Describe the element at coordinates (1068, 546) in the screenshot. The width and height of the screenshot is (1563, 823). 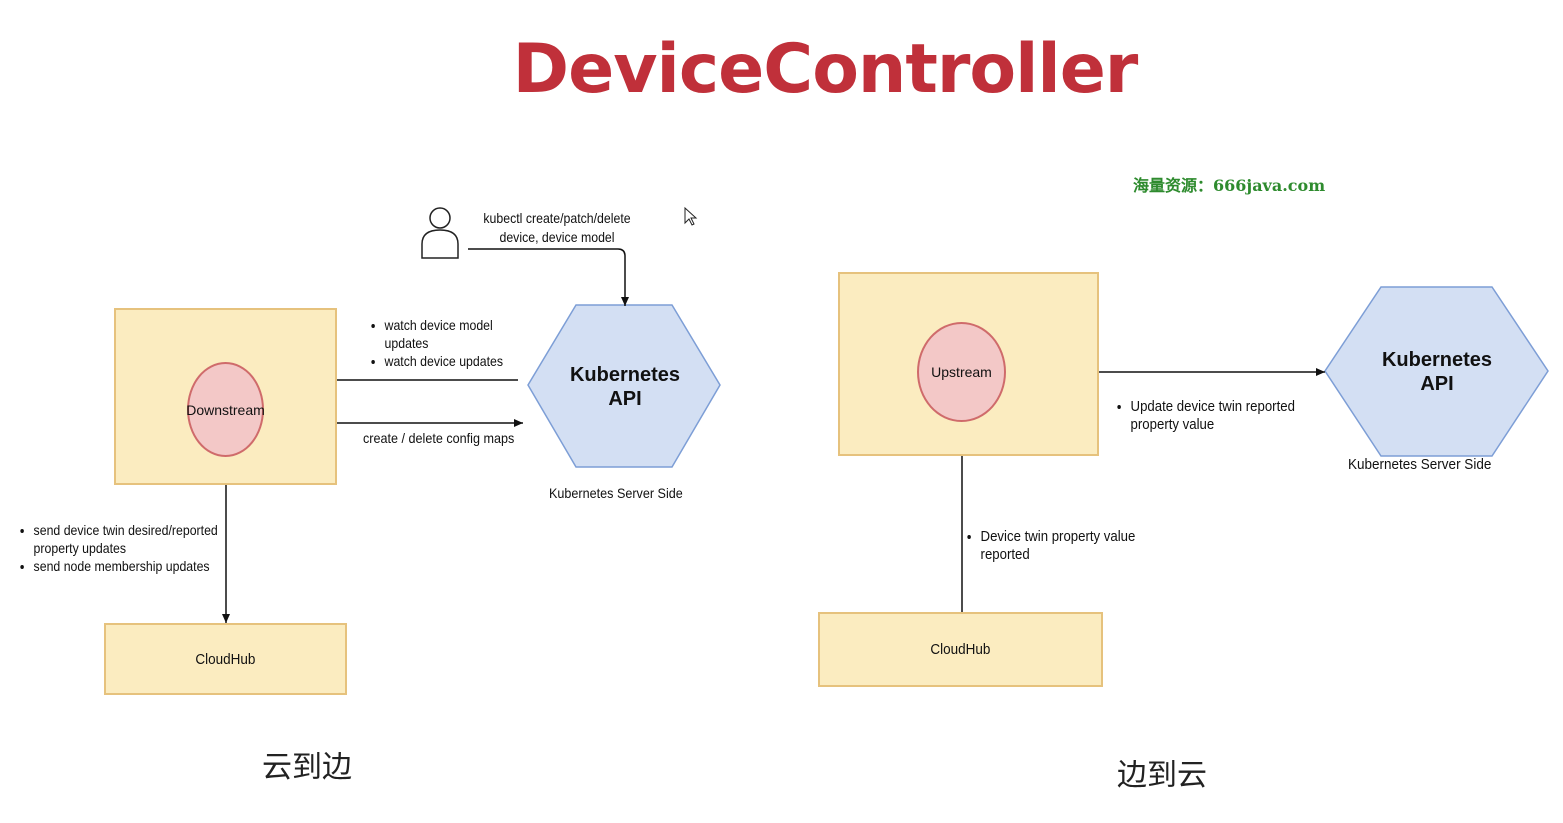
I see `device-item: Device twin property value reported` at that location.